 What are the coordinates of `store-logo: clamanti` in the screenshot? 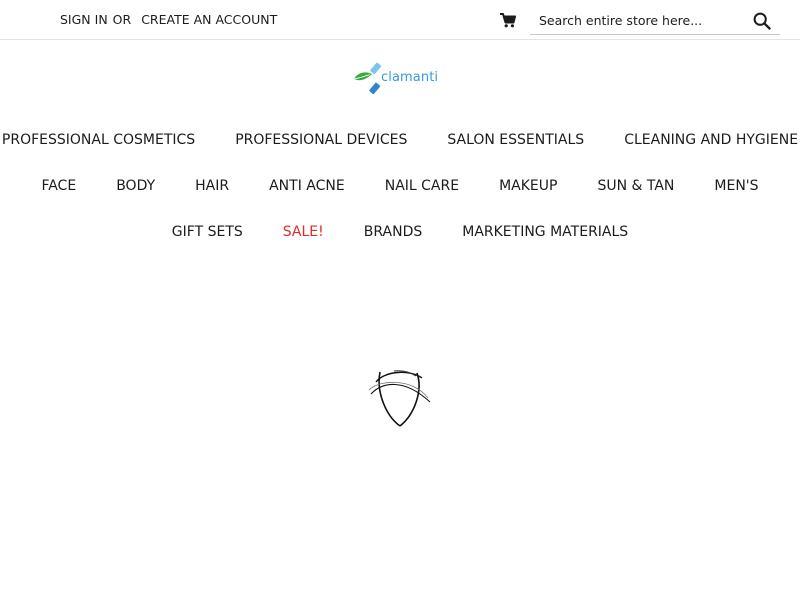 It's located at (402, 79).